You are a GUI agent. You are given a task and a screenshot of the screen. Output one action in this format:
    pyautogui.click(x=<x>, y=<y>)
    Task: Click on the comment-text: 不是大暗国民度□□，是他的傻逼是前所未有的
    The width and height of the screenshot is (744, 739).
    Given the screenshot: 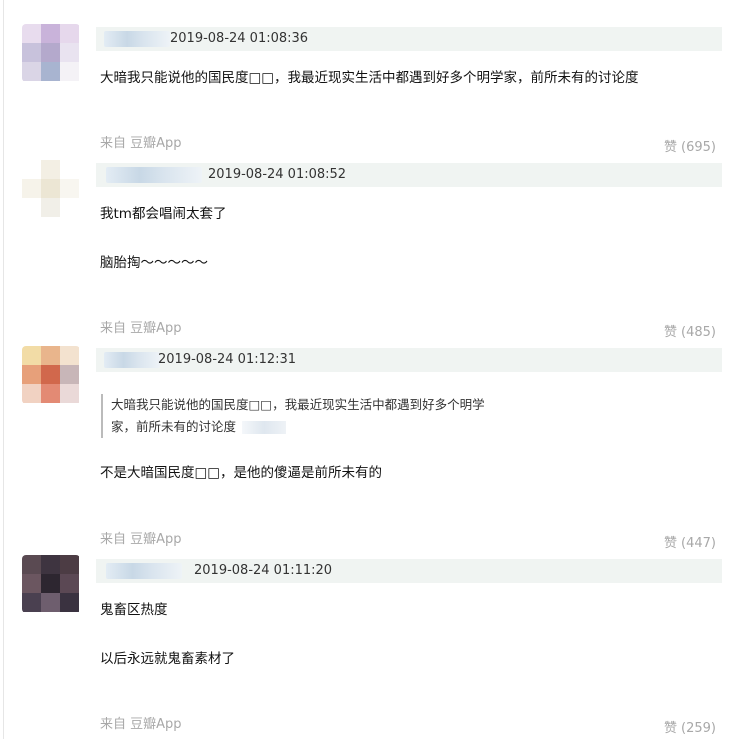 What is the action you would take?
    pyautogui.click(x=241, y=473)
    